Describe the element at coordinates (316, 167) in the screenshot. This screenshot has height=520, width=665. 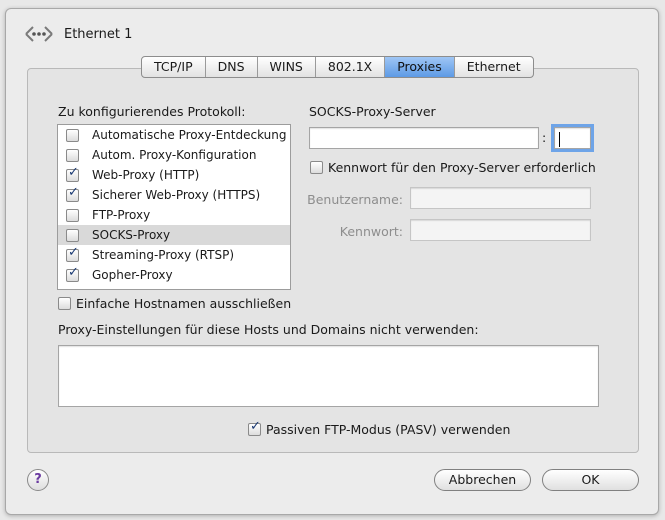
I see `password-required-checkbox` at that location.